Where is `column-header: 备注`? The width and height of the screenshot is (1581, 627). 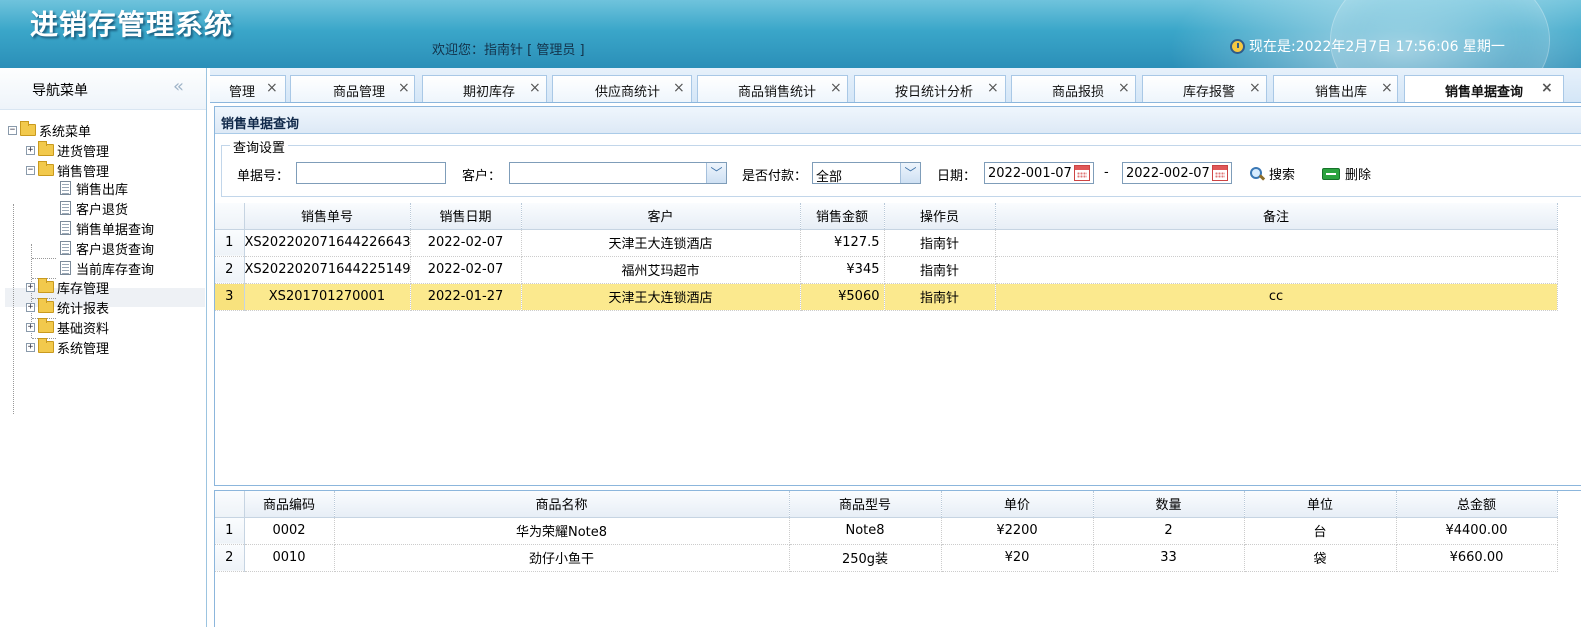
column-header: 备注 is located at coordinates (1276, 216).